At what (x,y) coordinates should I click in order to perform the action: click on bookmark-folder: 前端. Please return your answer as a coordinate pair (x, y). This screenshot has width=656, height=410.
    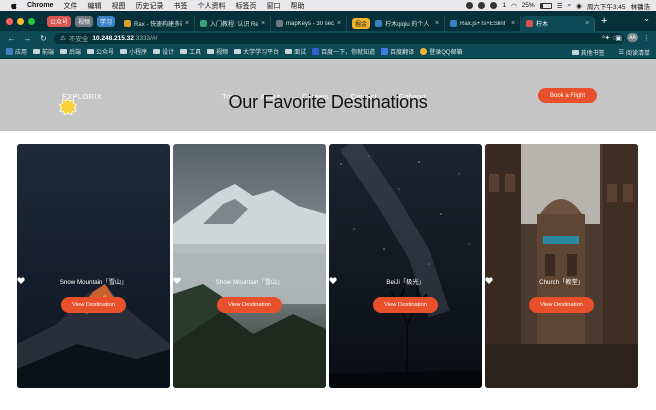
    Looking at the image, I should click on (43, 51).